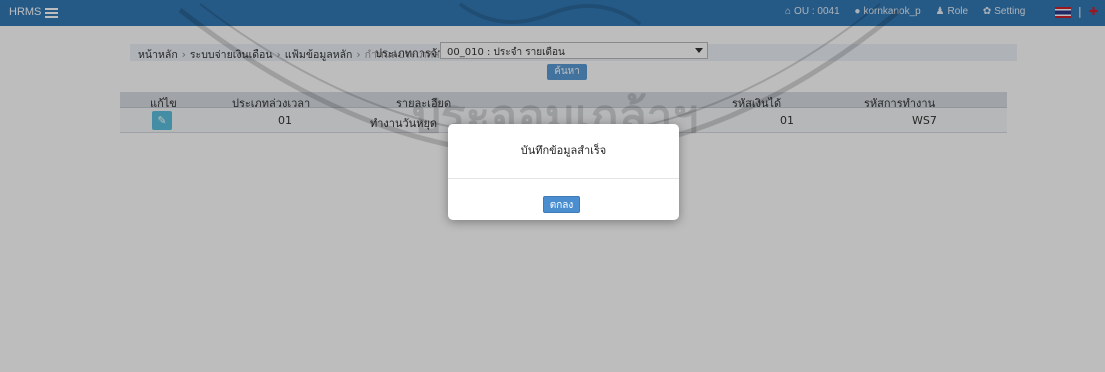  Describe the element at coordinates (563, 172) in the screenshot. I see `success-dialog: บันทึกข้อมูลสำเร็จ ตกลง` at that location.